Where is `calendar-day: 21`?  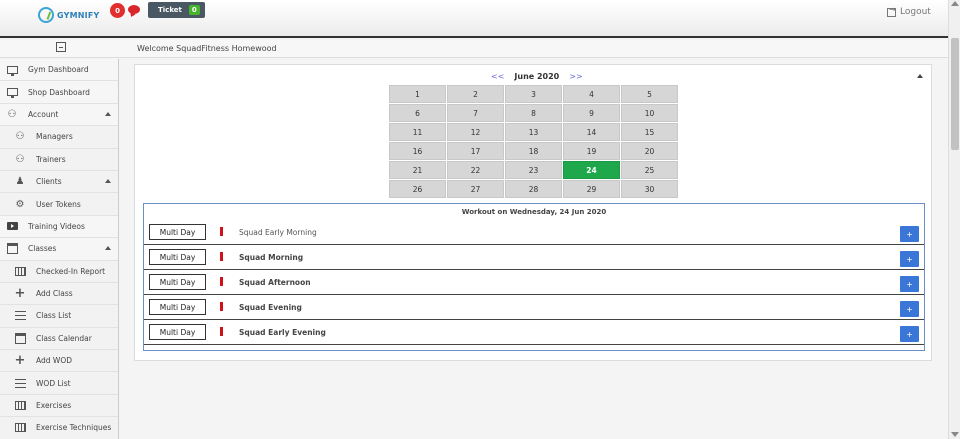
calendar-day: 21 is located at coordinates (417, 170).